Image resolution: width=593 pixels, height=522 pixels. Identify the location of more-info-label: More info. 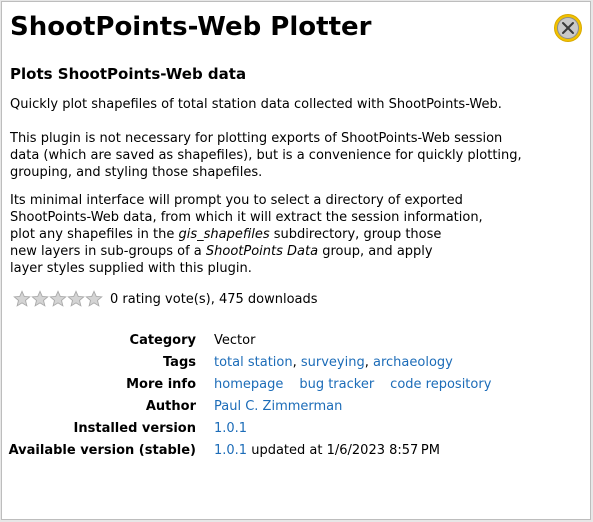
(161, 384).